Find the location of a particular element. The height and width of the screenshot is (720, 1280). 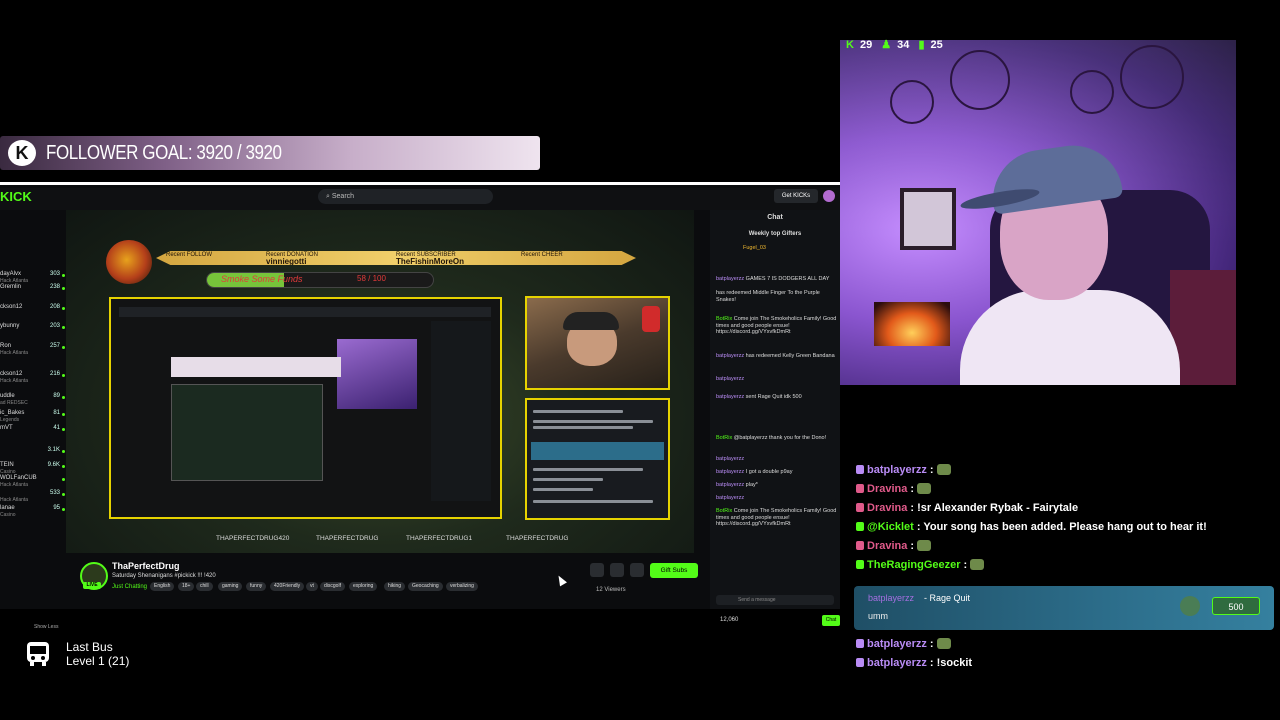

chat-line is located at coordinates (588, 469).